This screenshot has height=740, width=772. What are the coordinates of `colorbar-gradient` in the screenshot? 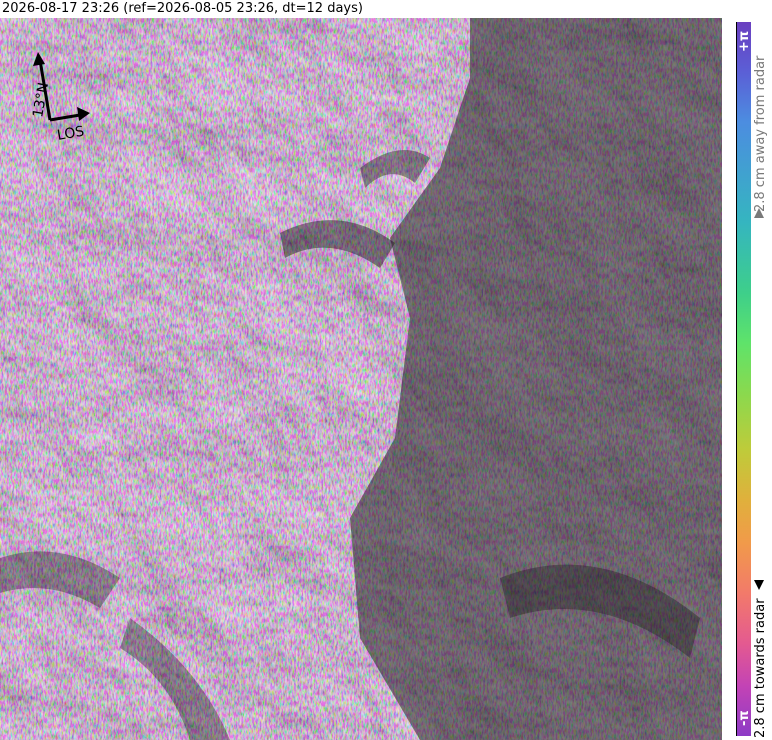 It's located at (744, 379).